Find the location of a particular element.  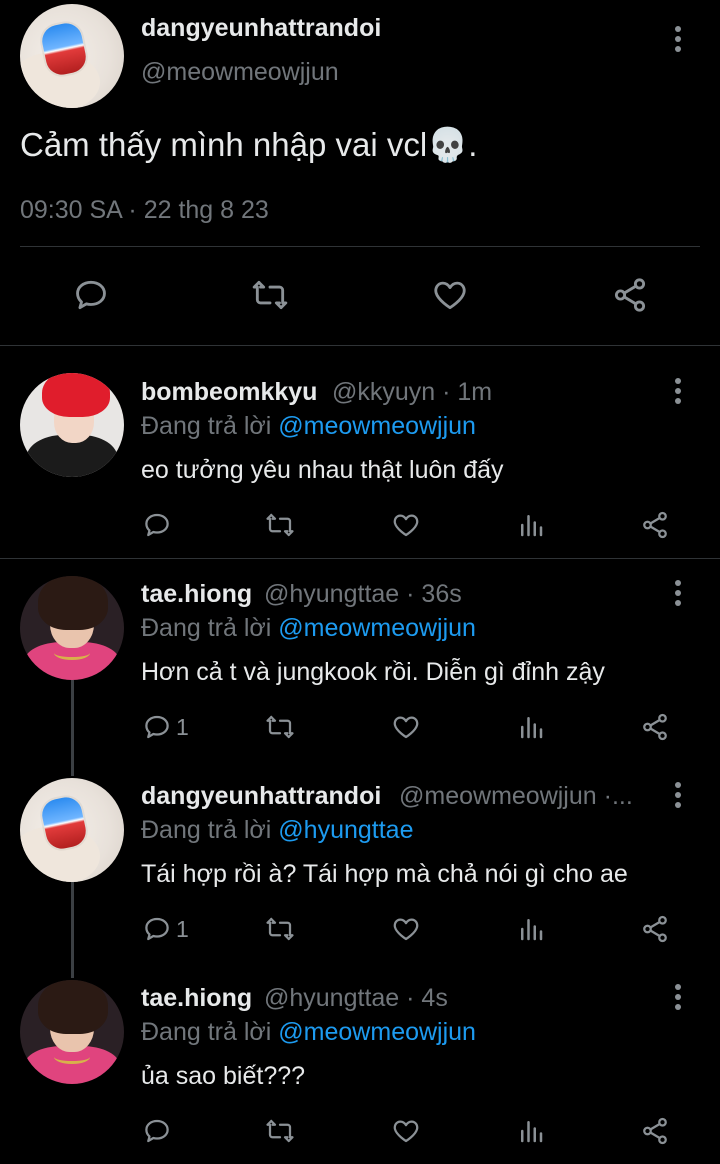

user-handle: @meowmeowjjun is located at coordinates (240, 72).